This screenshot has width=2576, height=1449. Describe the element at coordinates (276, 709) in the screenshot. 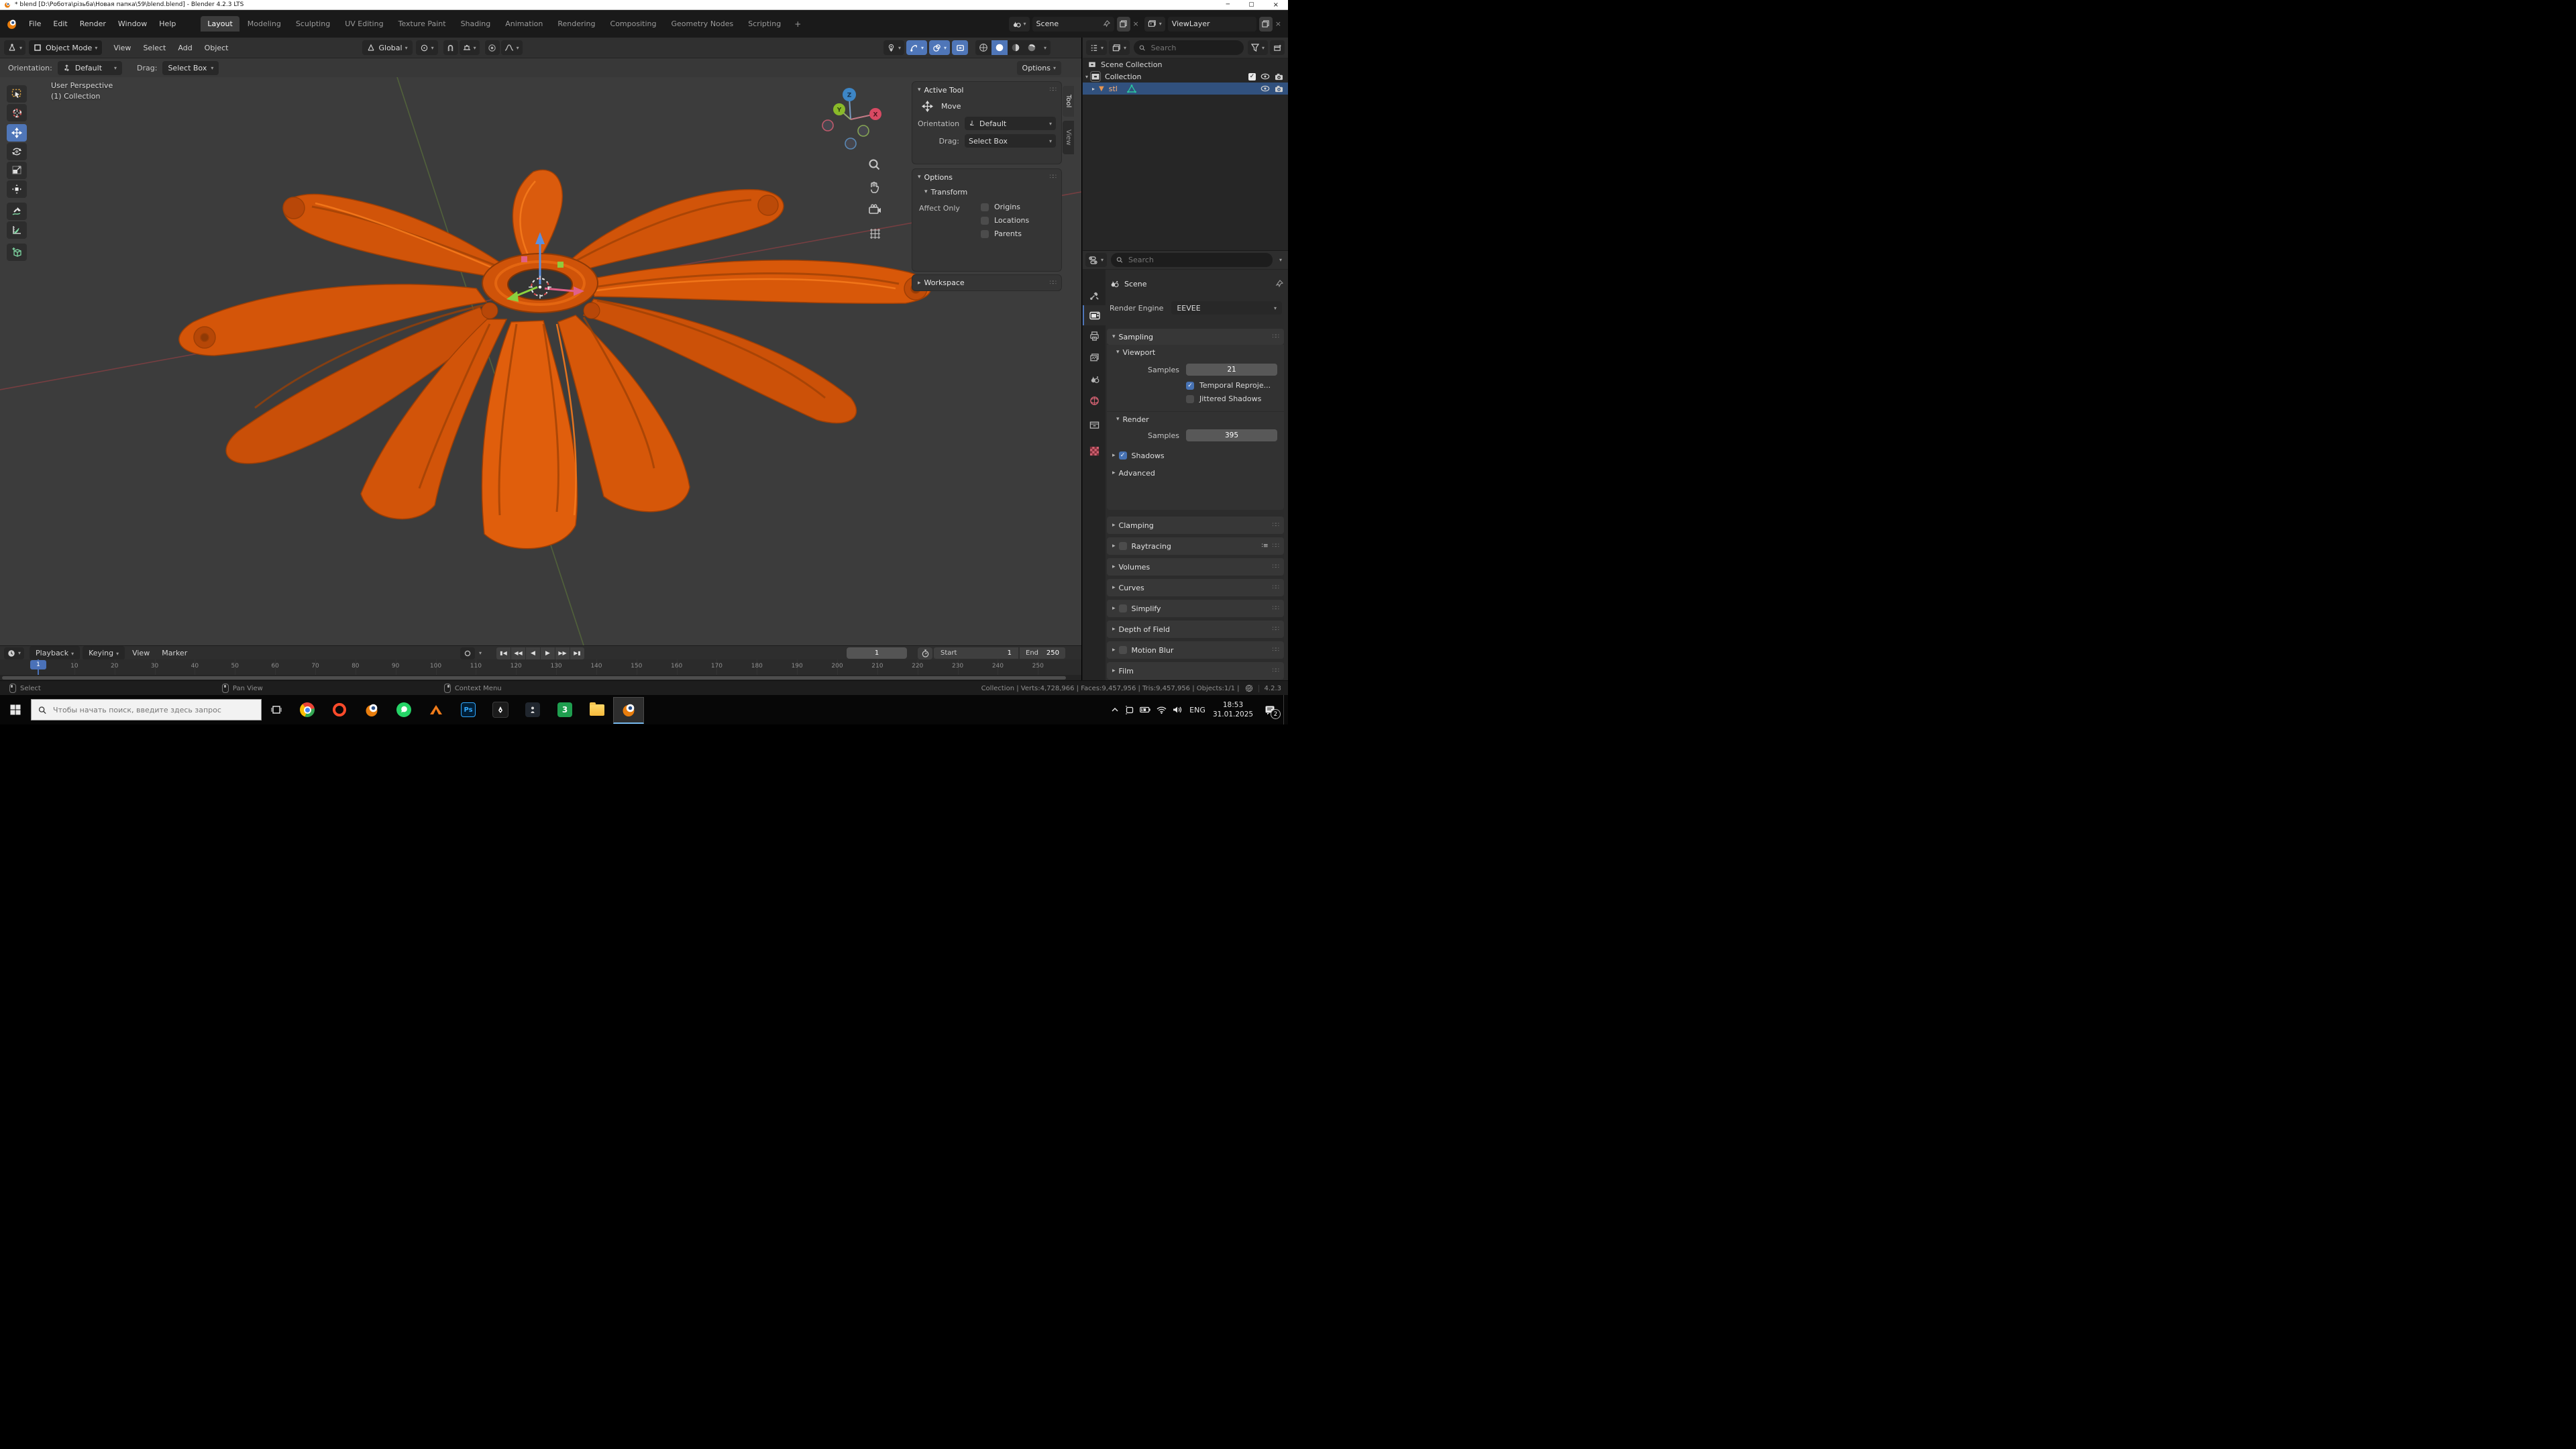

I see `task-view-button` at that location.